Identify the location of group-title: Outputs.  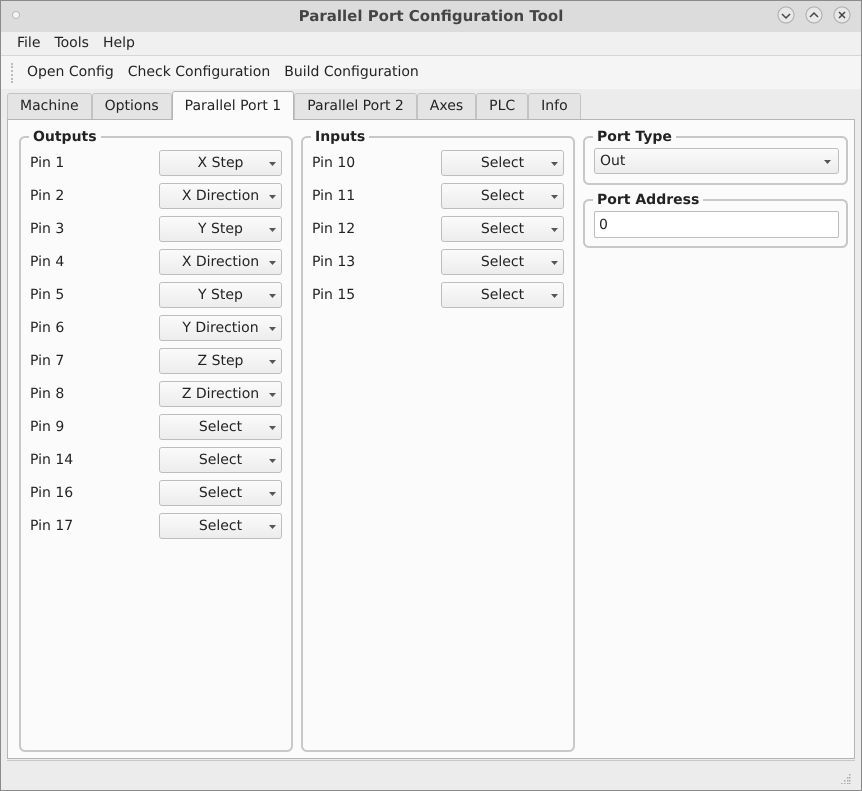
(65, 137).